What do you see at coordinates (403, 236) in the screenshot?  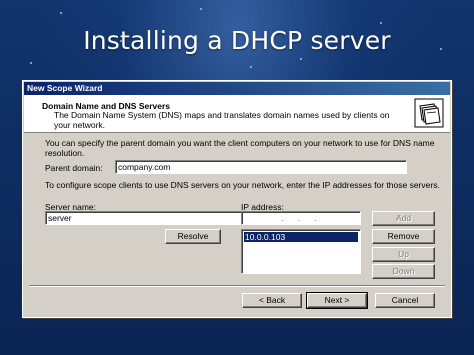 I see `remove-button: Remove` at bounding box center [403, 236].